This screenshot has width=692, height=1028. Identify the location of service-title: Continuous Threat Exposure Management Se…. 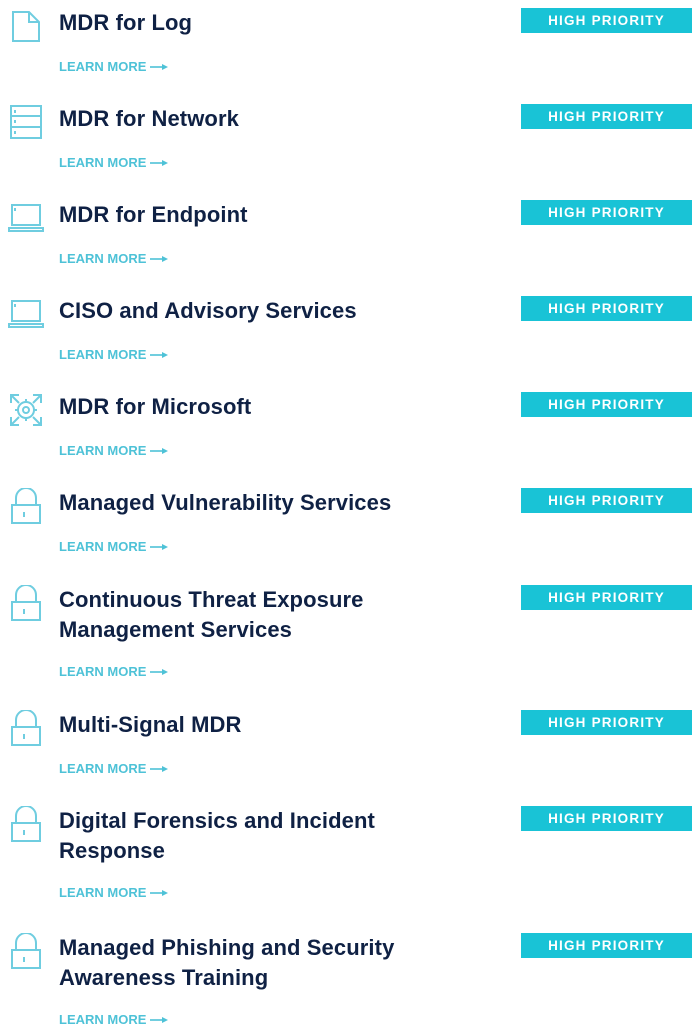
(259, 615).